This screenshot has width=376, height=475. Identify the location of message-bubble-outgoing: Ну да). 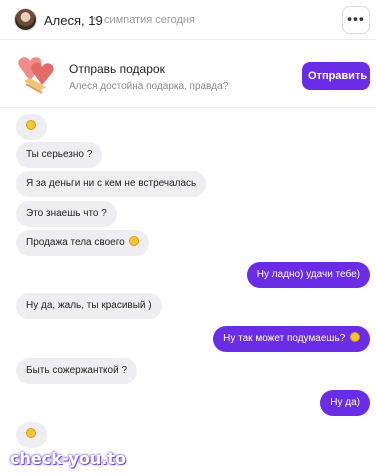
(345, 403).